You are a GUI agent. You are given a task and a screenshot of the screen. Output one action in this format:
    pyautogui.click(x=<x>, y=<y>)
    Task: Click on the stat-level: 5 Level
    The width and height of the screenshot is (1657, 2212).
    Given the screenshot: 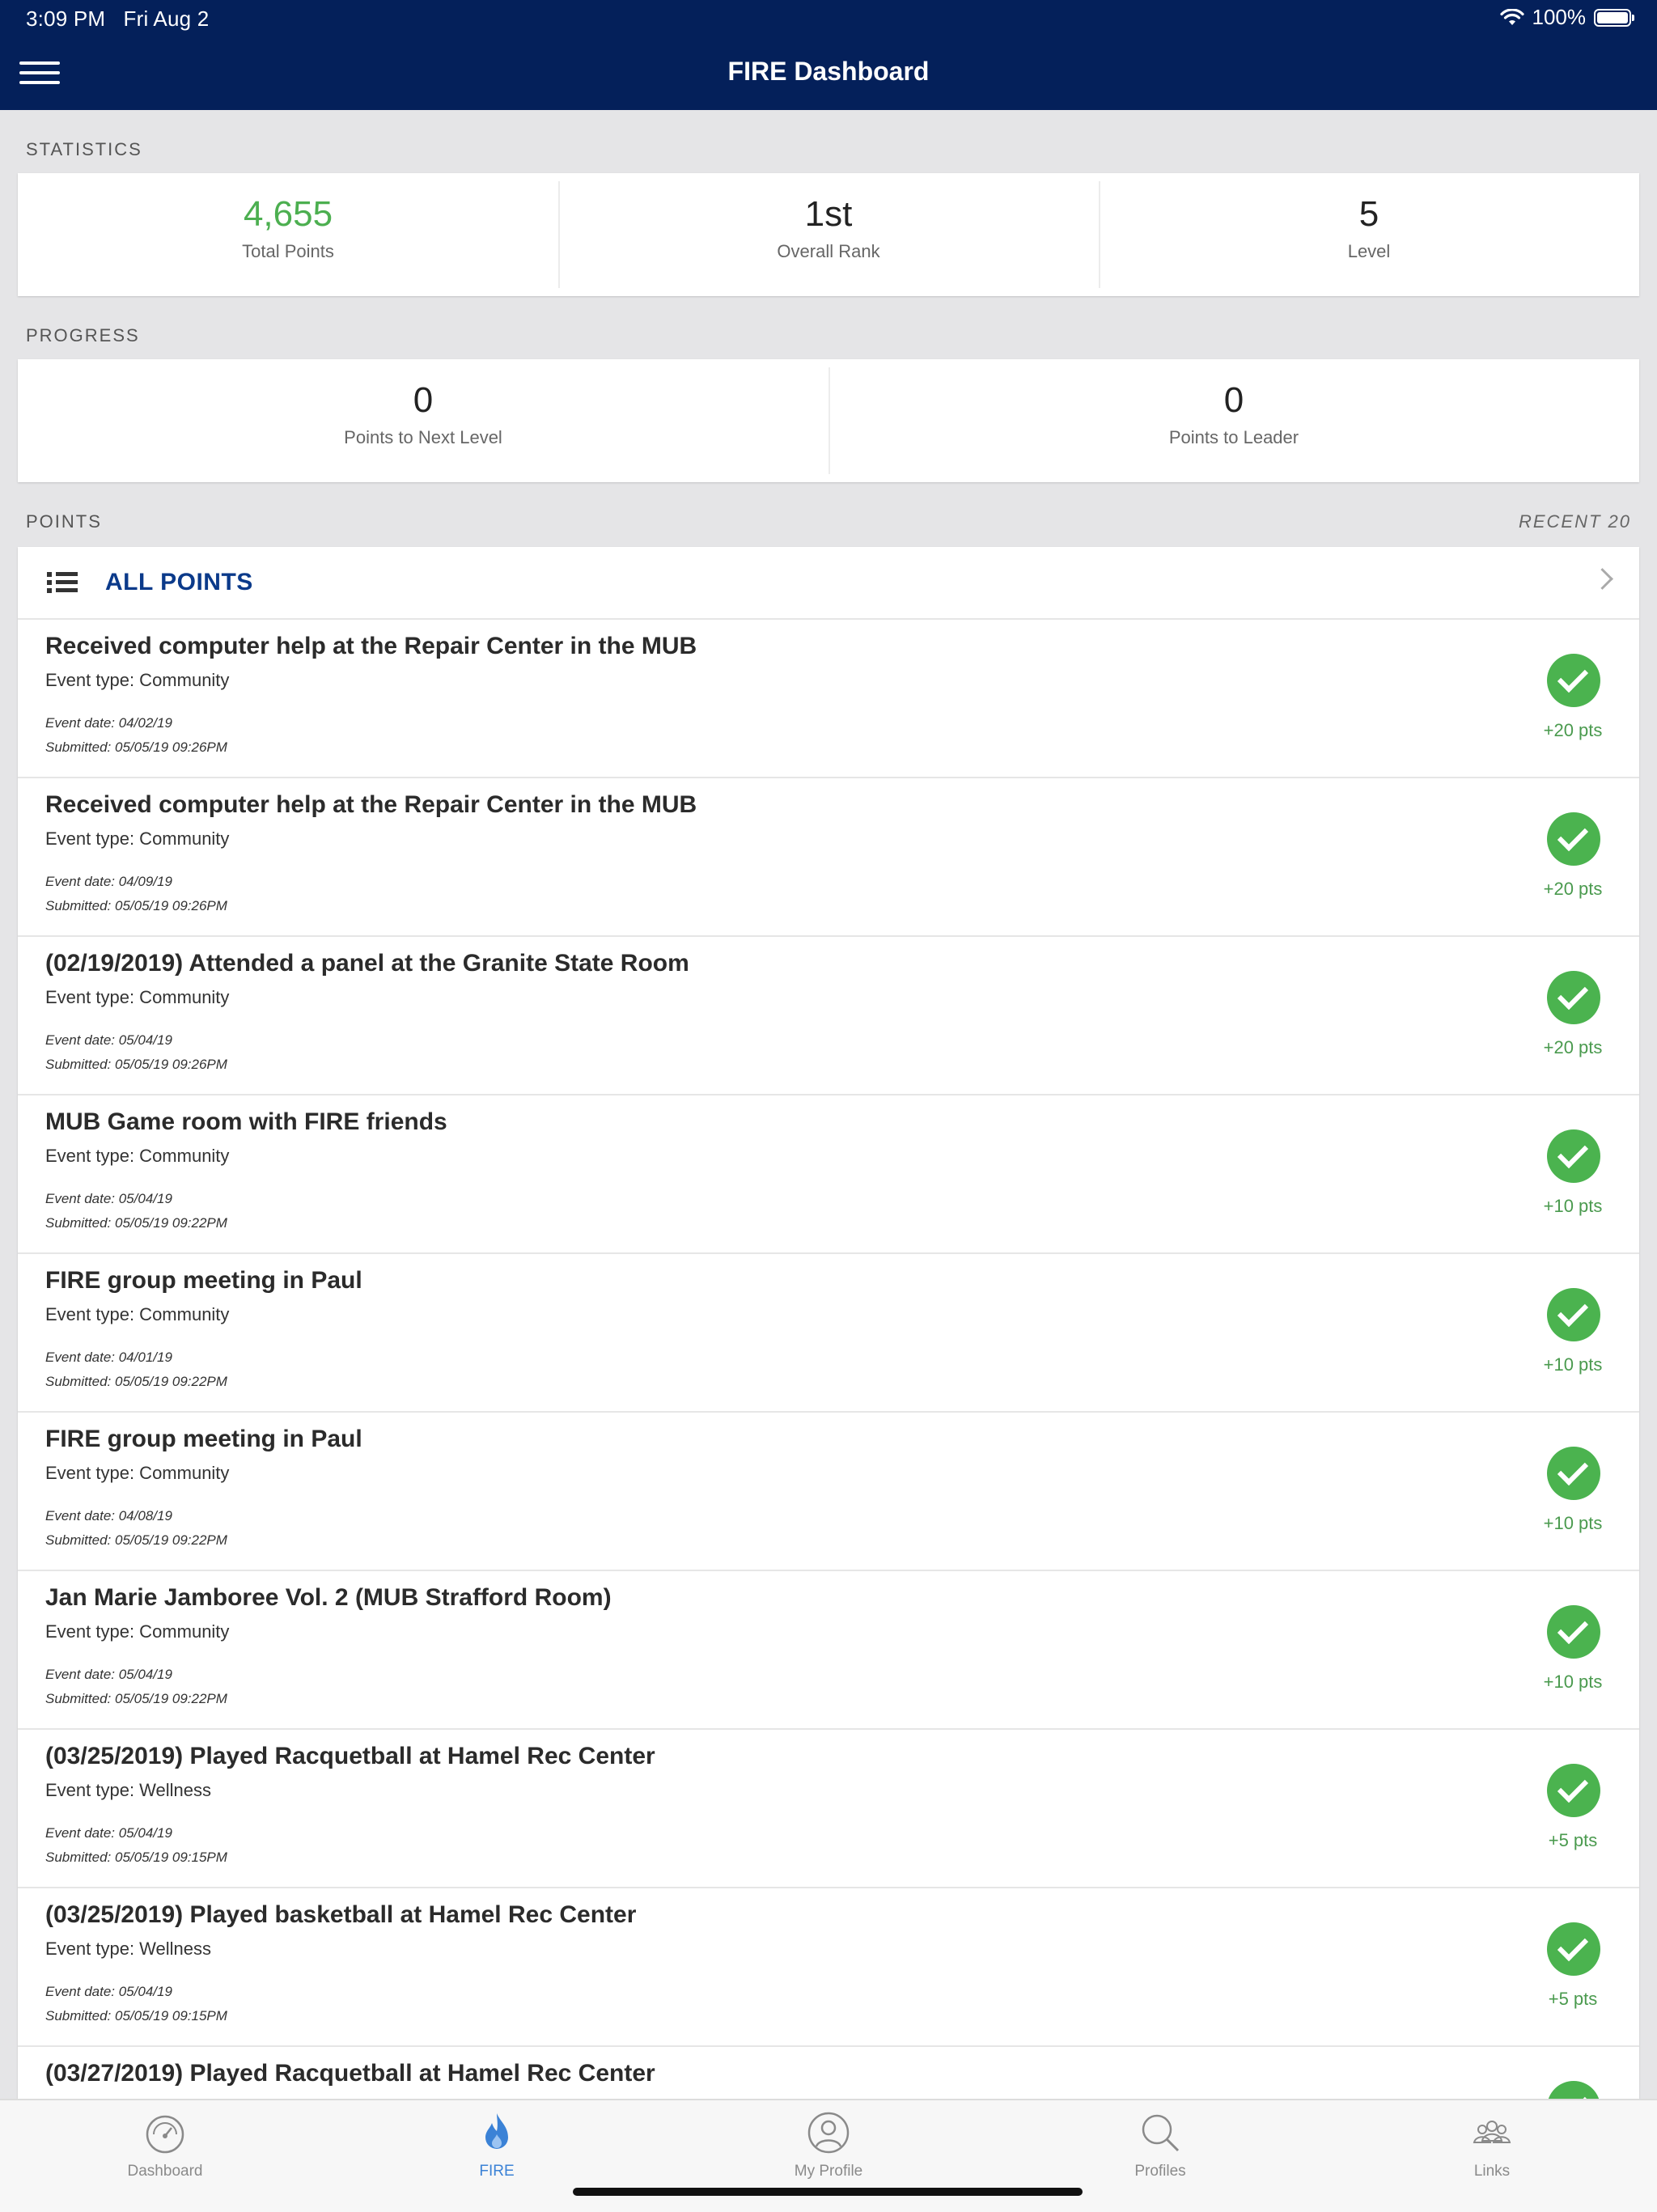 What is the action you would take?
    pyautogui.click(x=1369, y=234)
    